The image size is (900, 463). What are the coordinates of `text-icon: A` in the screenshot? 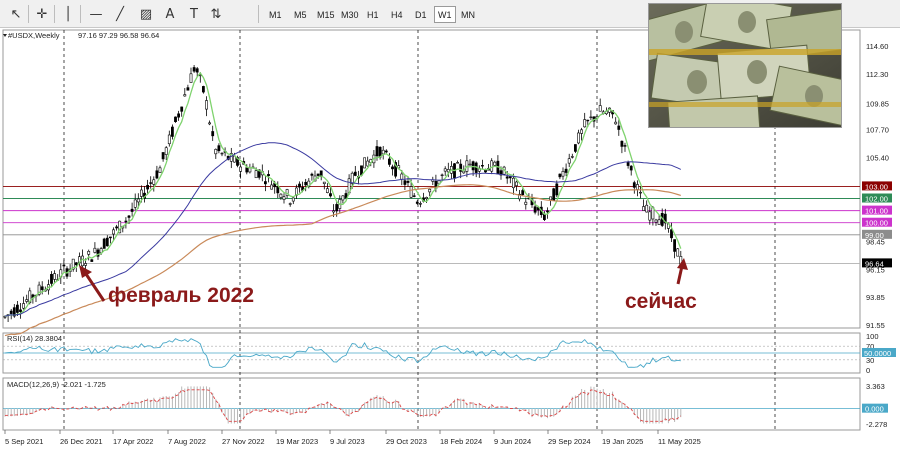 It's located at (170, 14).